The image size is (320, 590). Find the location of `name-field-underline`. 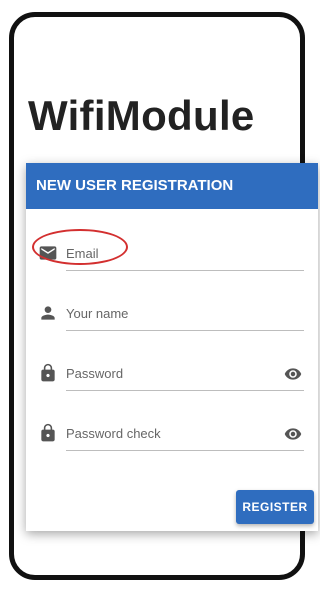

name-field-underline is located at coordinates (185, 330).